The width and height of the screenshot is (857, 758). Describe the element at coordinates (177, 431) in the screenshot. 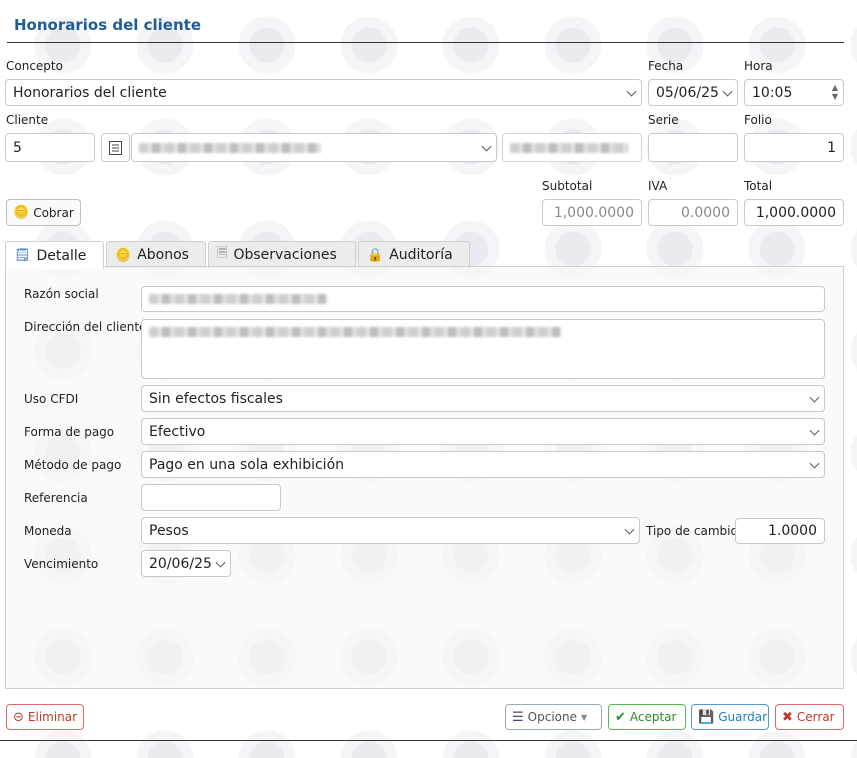

I see `forma-pago-value: Efectivo` at that location.